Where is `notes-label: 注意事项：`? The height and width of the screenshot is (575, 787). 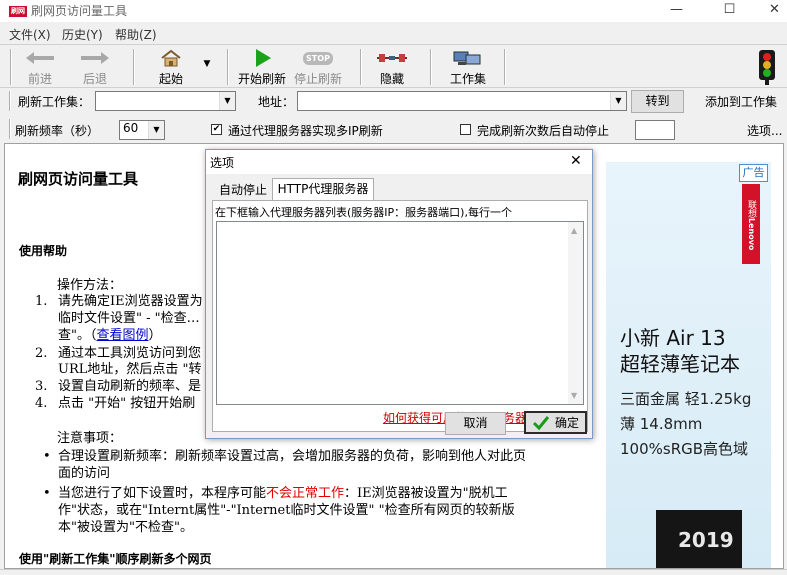 notes-label: 注意事项： is located at coordinates (90, 438).